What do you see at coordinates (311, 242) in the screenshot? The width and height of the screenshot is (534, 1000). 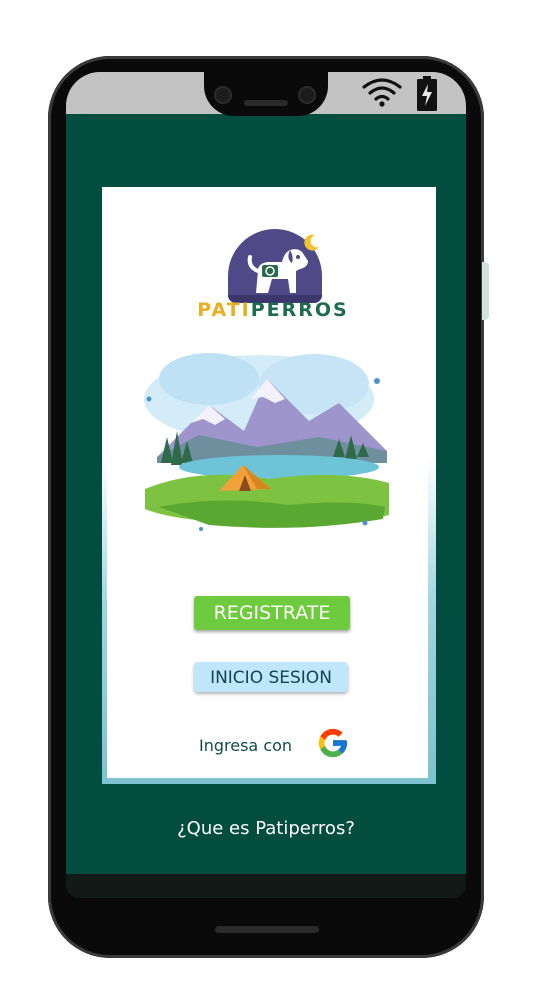 I see `moon-icon` at bounding box center [311, 242].